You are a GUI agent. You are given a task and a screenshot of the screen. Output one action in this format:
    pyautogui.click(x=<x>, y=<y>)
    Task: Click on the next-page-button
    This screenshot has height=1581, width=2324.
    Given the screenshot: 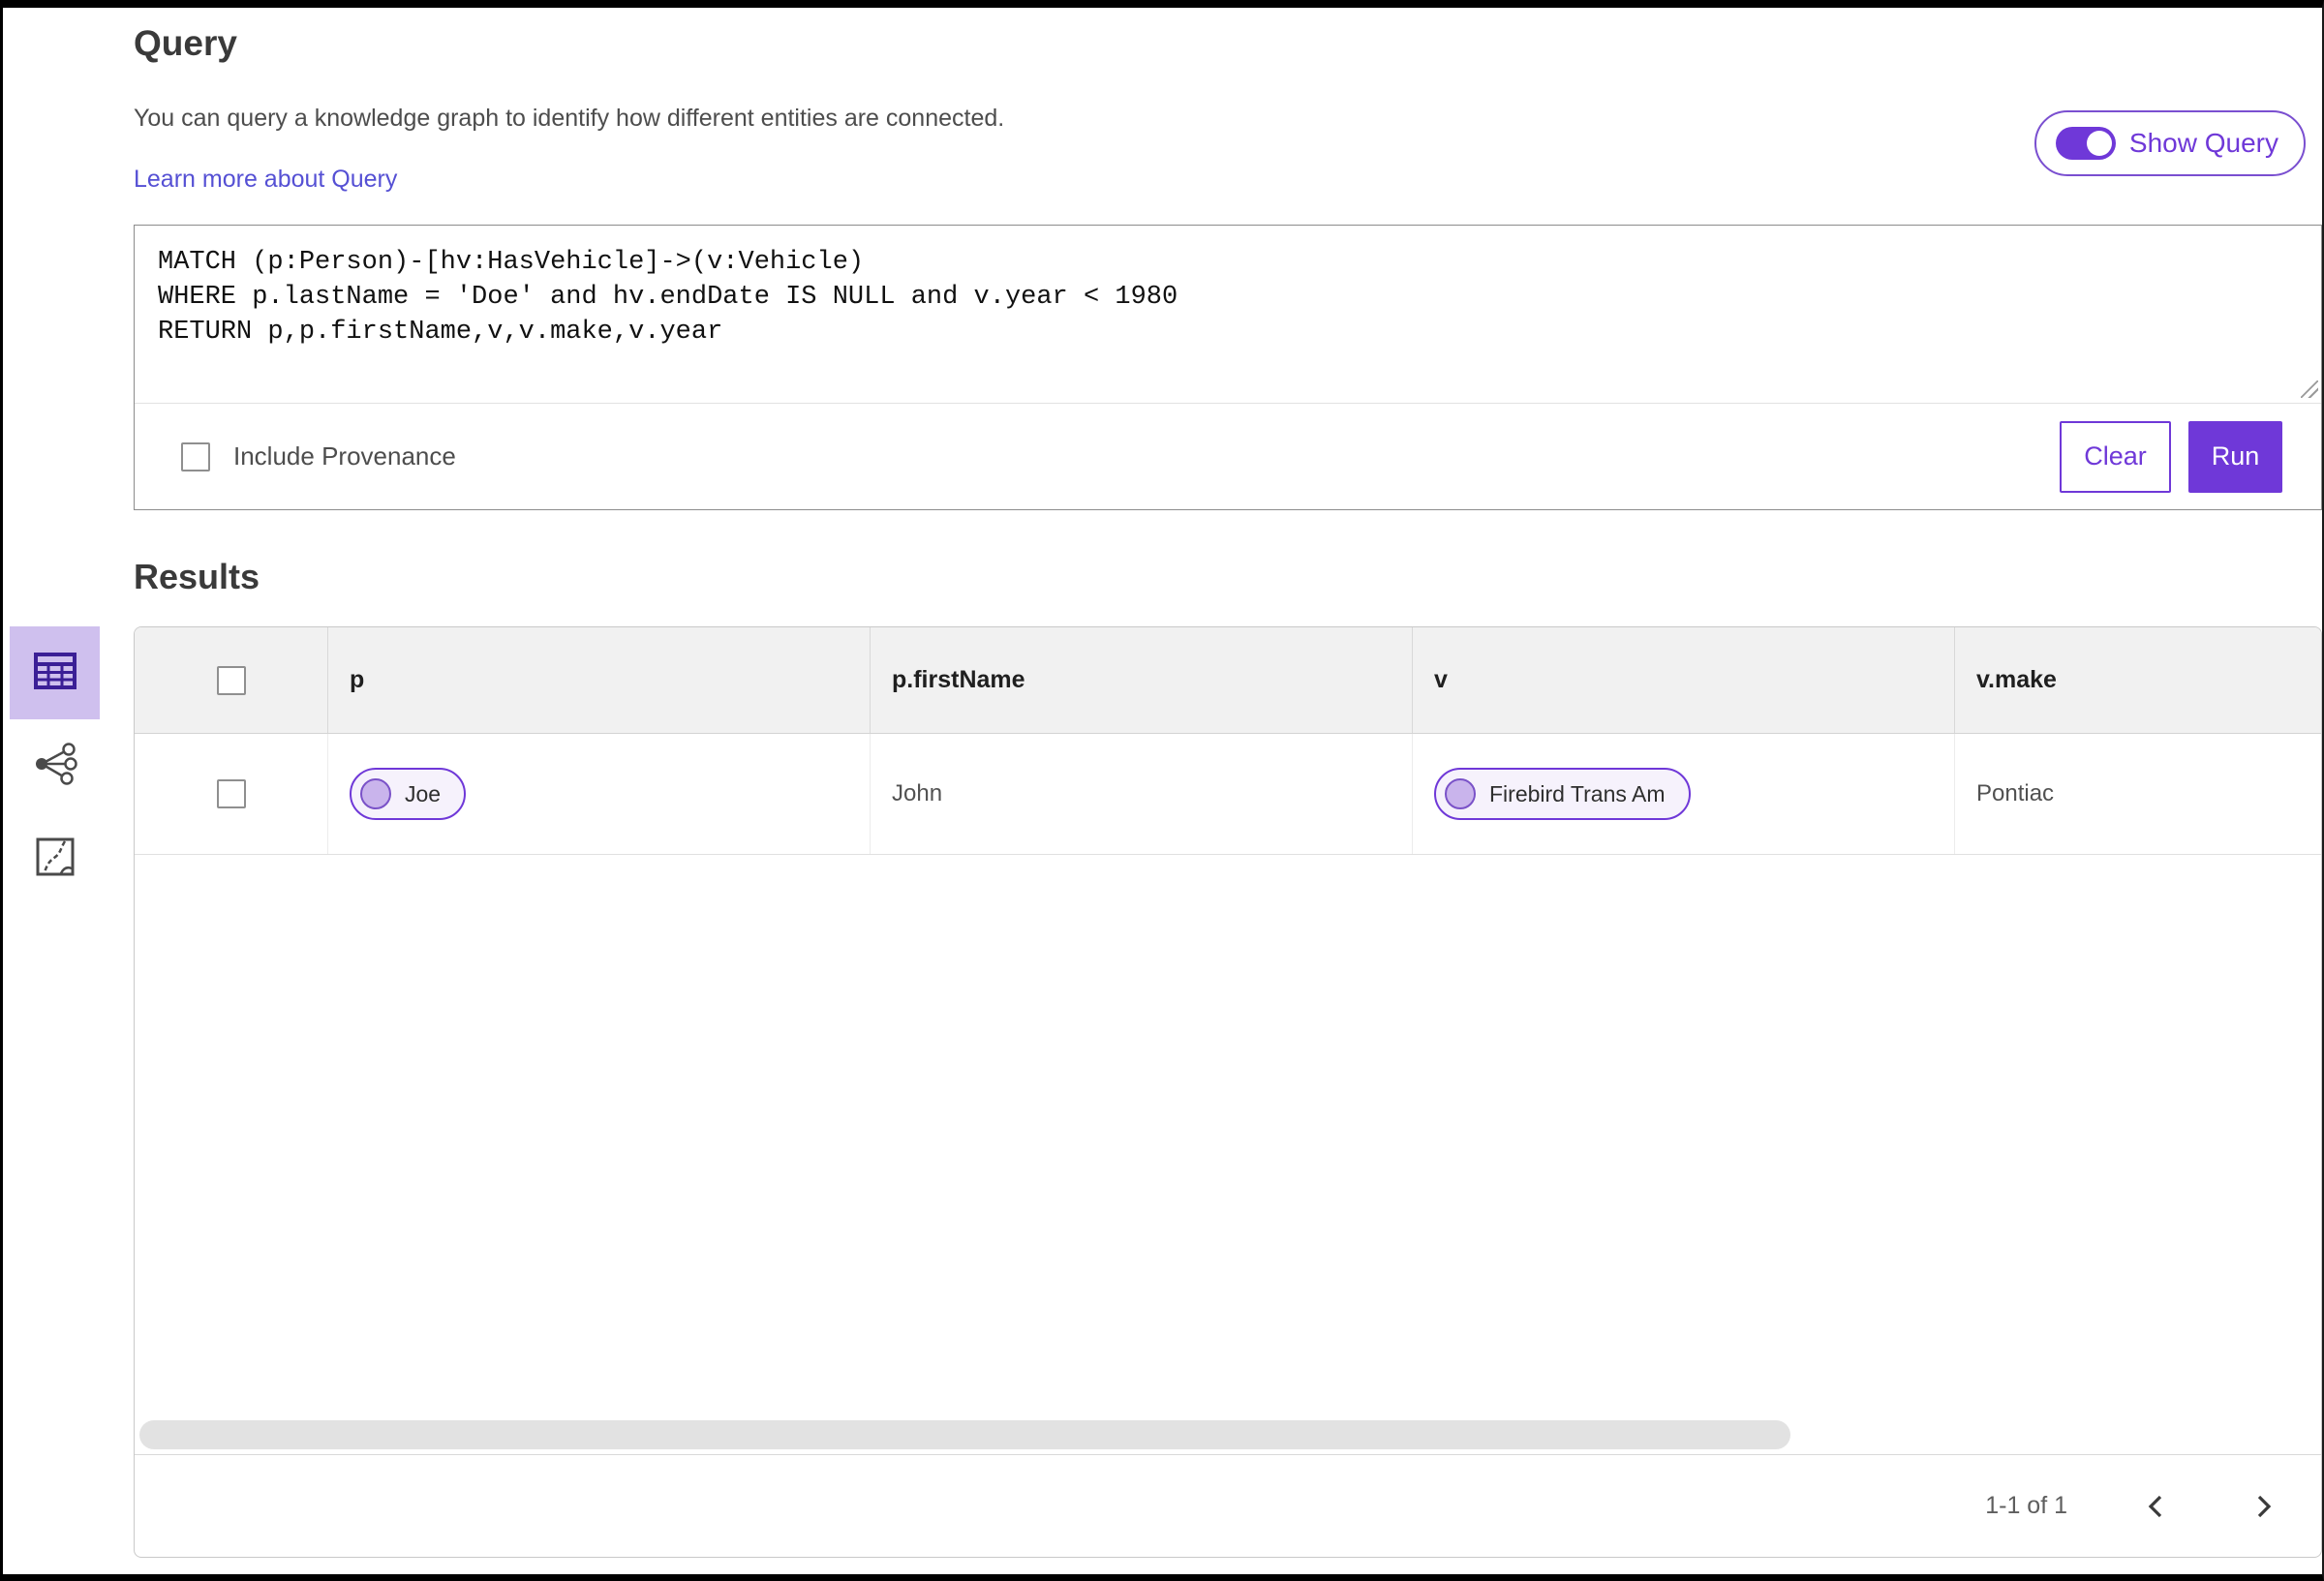 What is the action you would take?
    pyautogui.click(x=2263, y=1506)
    